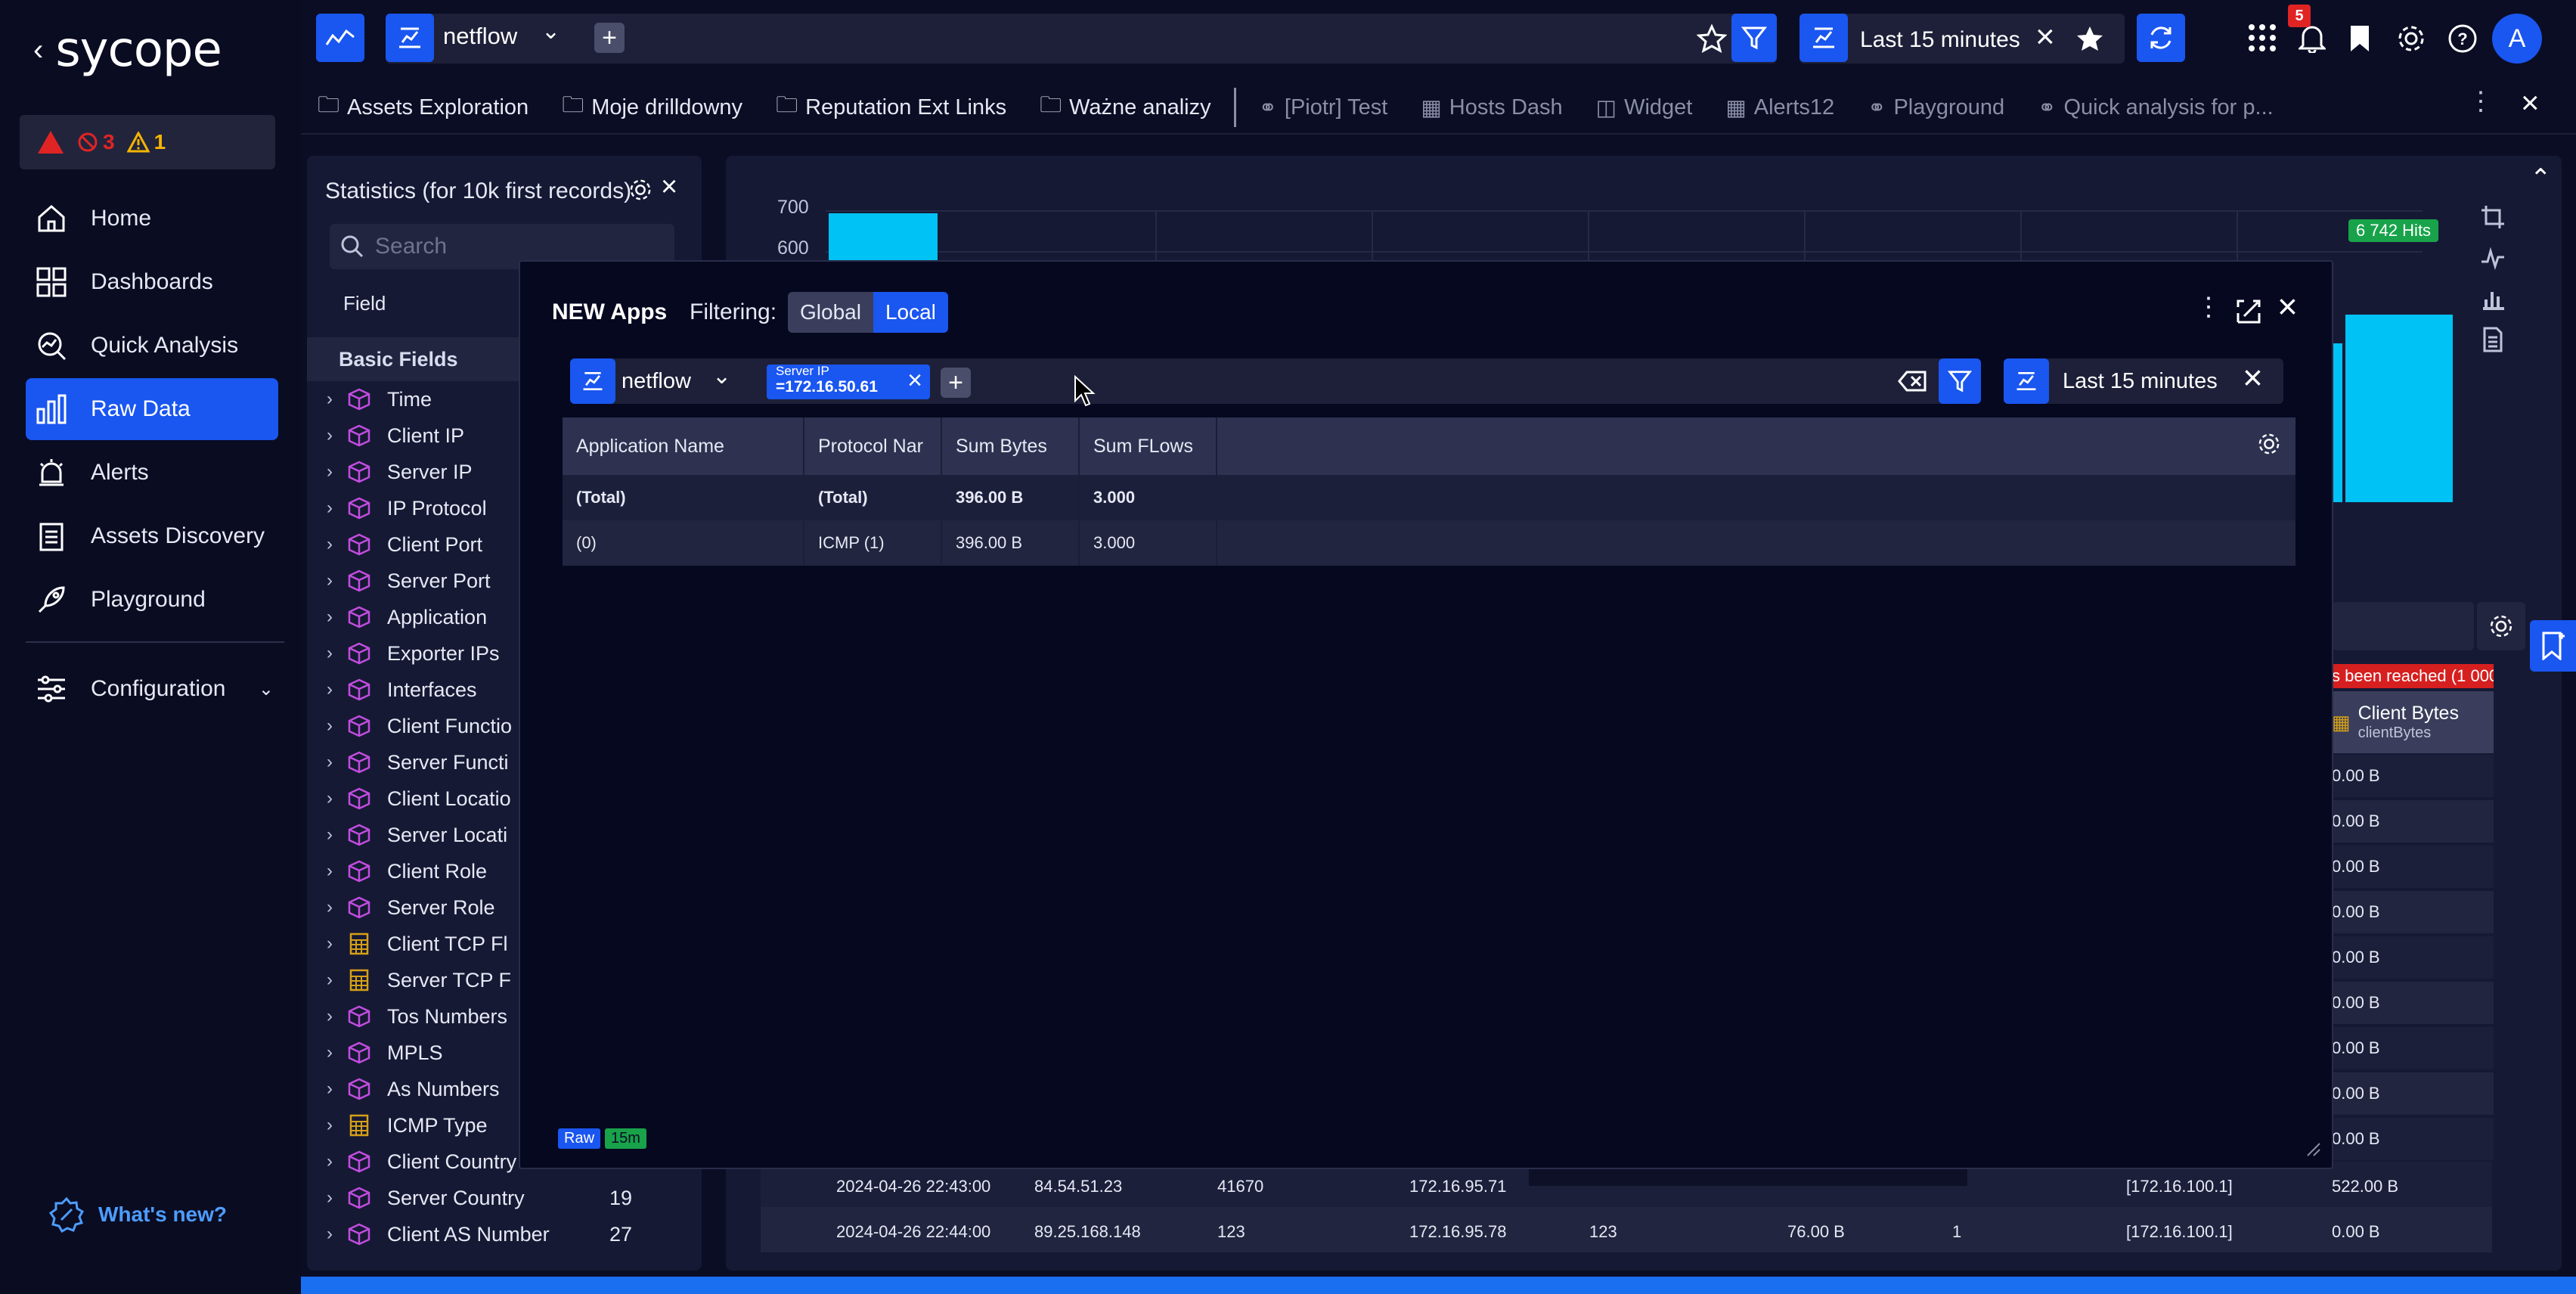  I want to click on bookmark-moje-drilldowny: 🗀 Moje drilldowny, so click(652, 108).